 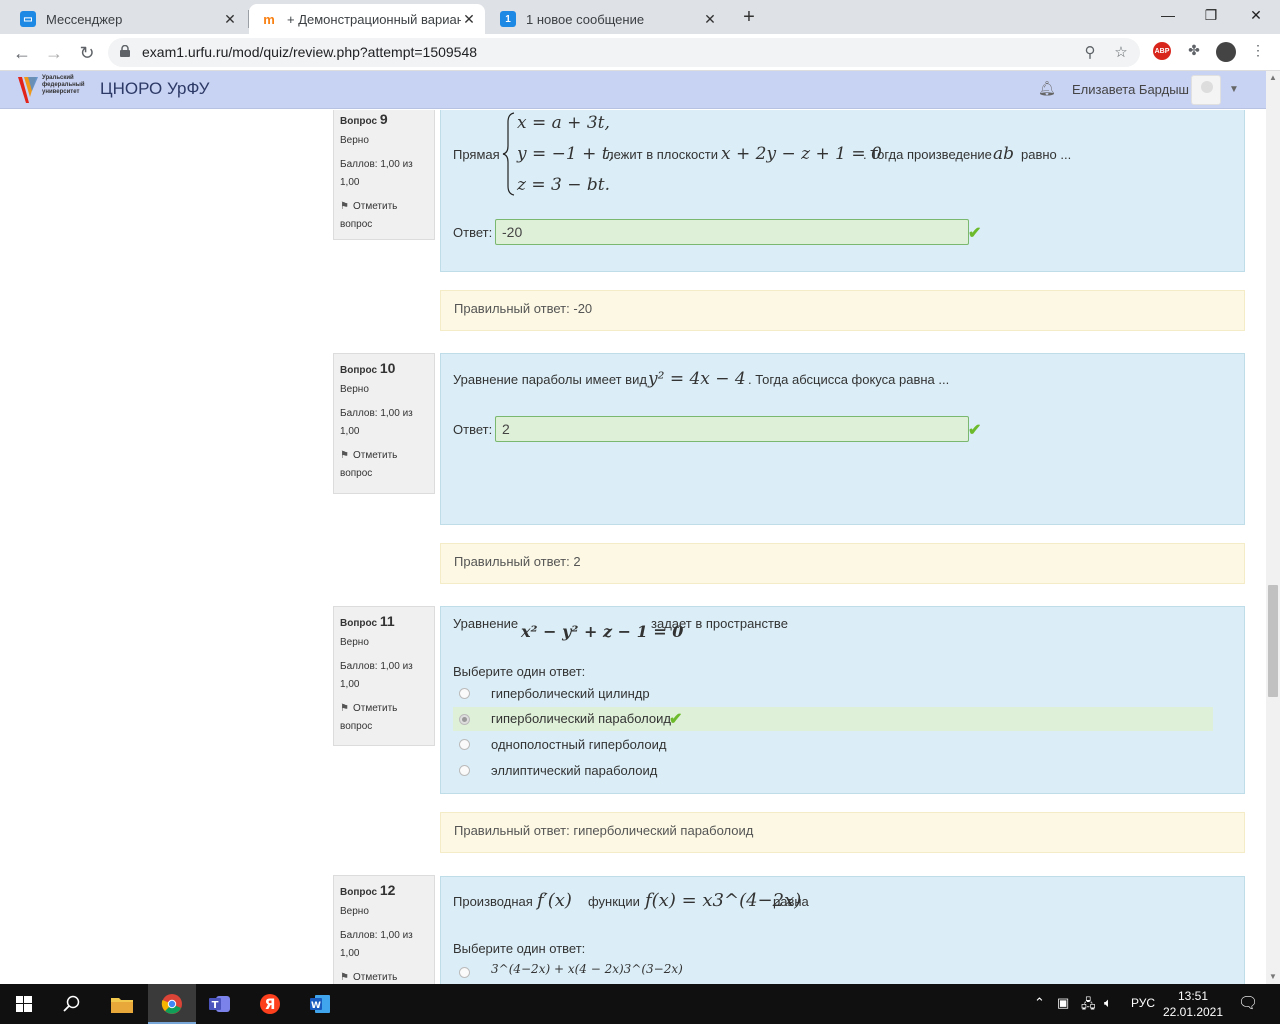 What do you see at coordinates (1168, 15) in the screenshot?
I see `minimize-icon: —` at bounding box center [1168, 15].